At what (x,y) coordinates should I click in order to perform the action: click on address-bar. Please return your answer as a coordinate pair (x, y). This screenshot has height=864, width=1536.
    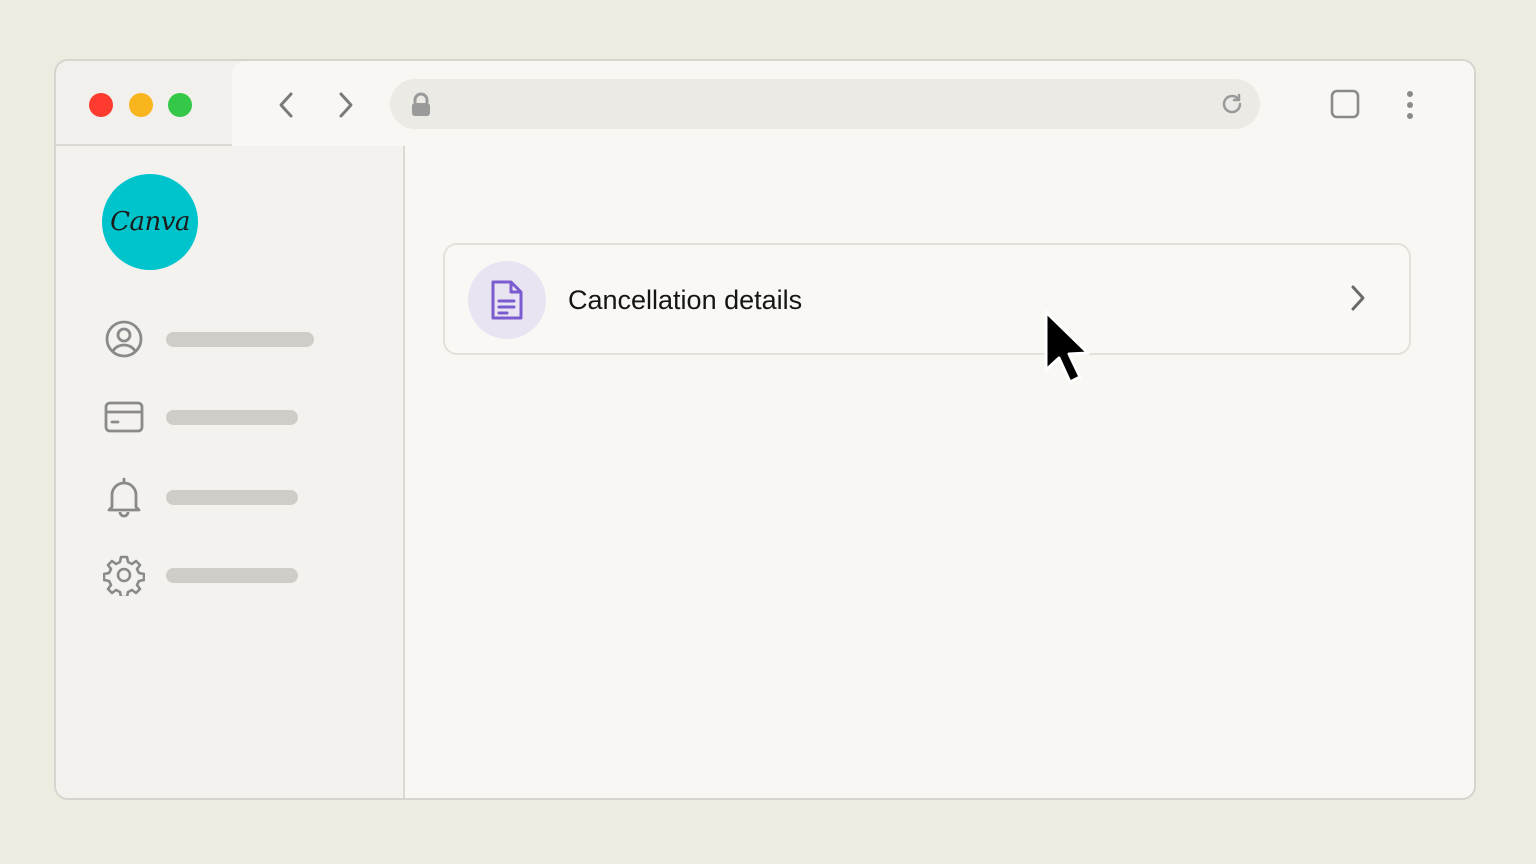
    Looking at the image, I should click on (825, 104).